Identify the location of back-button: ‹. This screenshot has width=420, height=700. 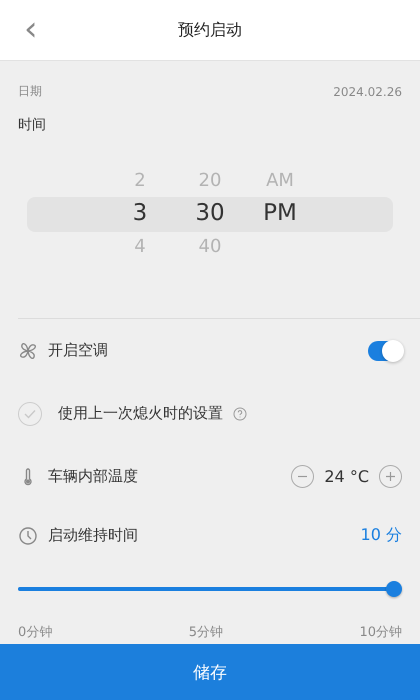
(31, 29).